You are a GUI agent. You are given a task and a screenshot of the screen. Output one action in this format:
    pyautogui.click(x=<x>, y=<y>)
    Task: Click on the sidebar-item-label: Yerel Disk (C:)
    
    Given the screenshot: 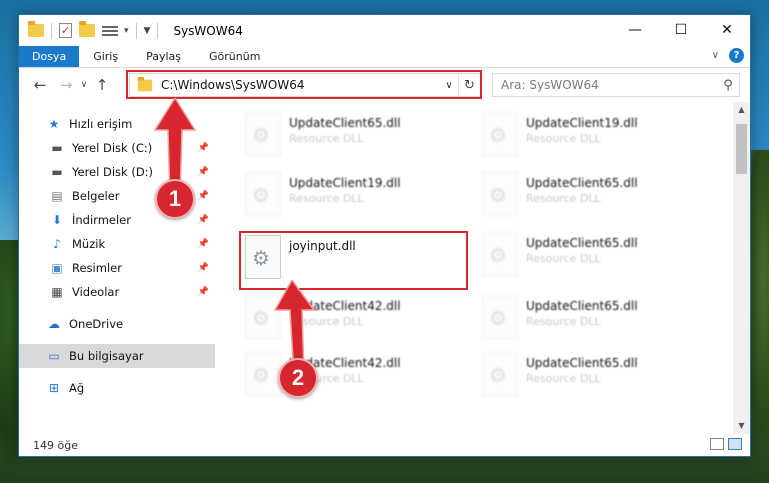 What is the action you would take?
    pyautogui.click(x=112, y=148)
    